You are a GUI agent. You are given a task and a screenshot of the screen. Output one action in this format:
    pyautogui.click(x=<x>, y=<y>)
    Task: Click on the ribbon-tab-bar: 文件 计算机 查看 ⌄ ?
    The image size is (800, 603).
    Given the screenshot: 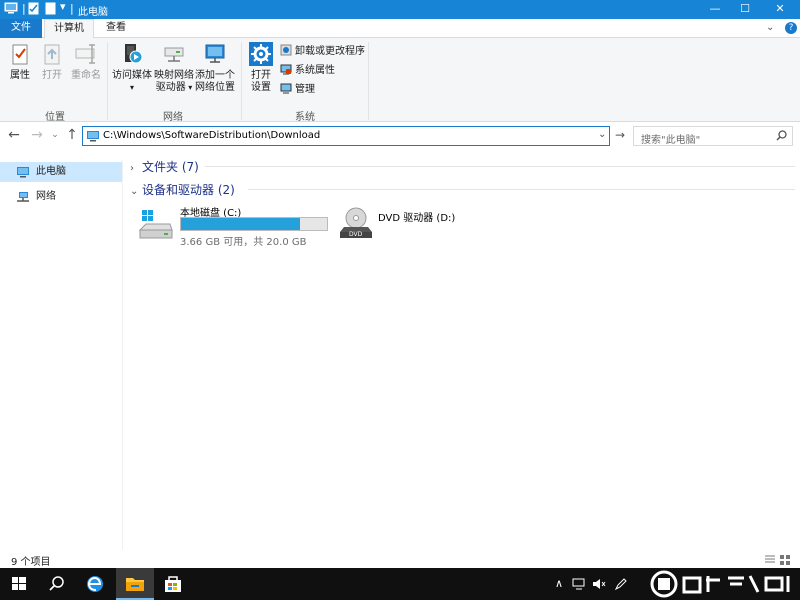 What is the action you would take?
    pyautogui.click(x=400, y=29)
    